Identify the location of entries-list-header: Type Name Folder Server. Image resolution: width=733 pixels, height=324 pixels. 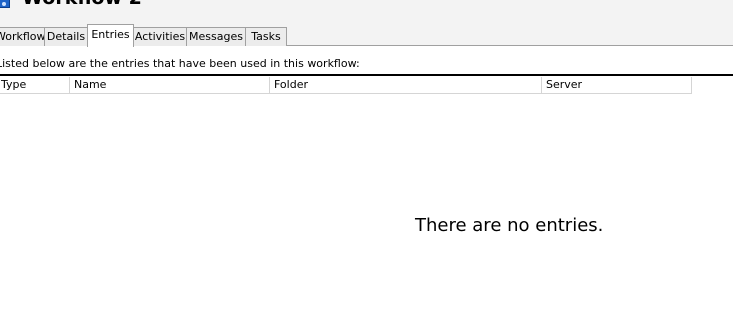
(346, 85).